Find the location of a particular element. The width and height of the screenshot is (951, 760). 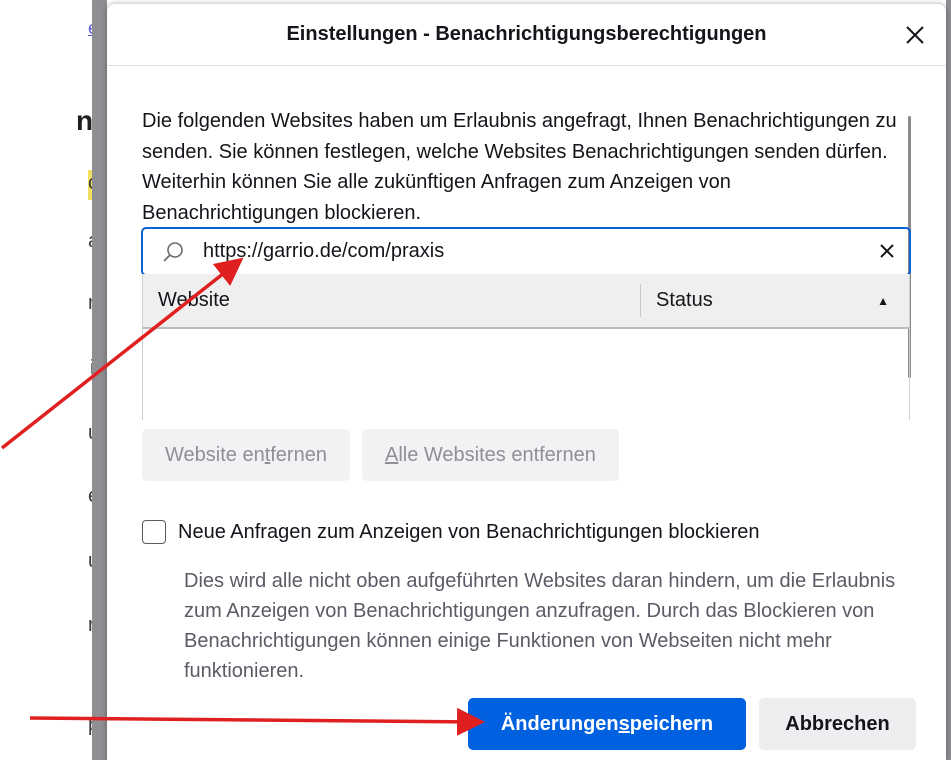

column-header-status: Status ▲ is located at coordinates (775, 300).